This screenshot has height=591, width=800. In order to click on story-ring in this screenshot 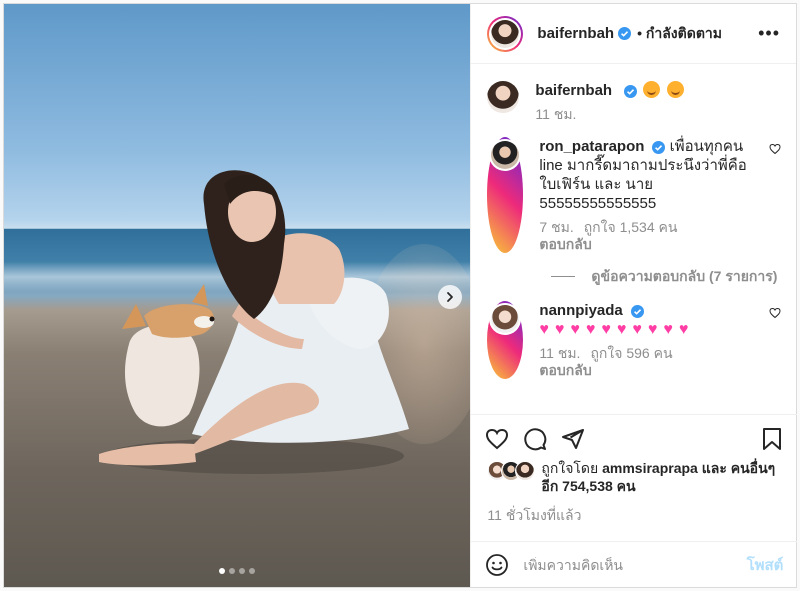, I will do `click(505, 33)`.